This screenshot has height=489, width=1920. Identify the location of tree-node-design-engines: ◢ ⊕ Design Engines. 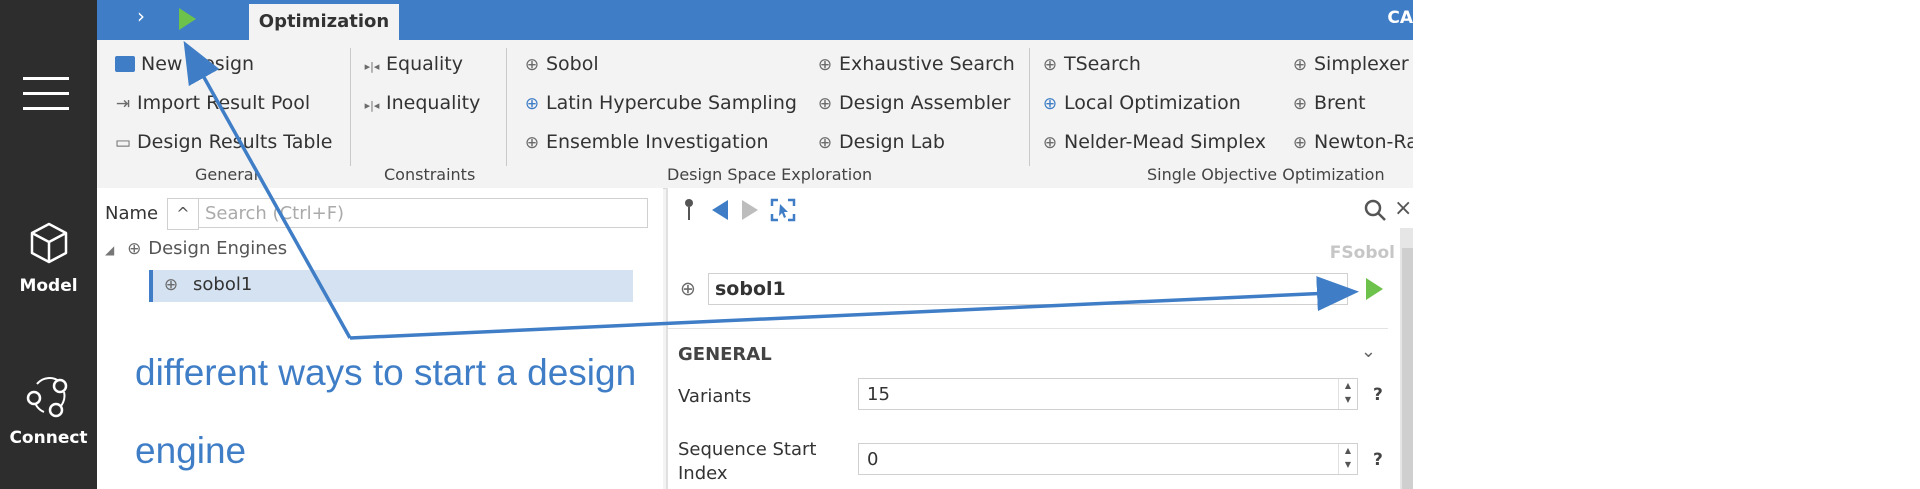
(196, 248).